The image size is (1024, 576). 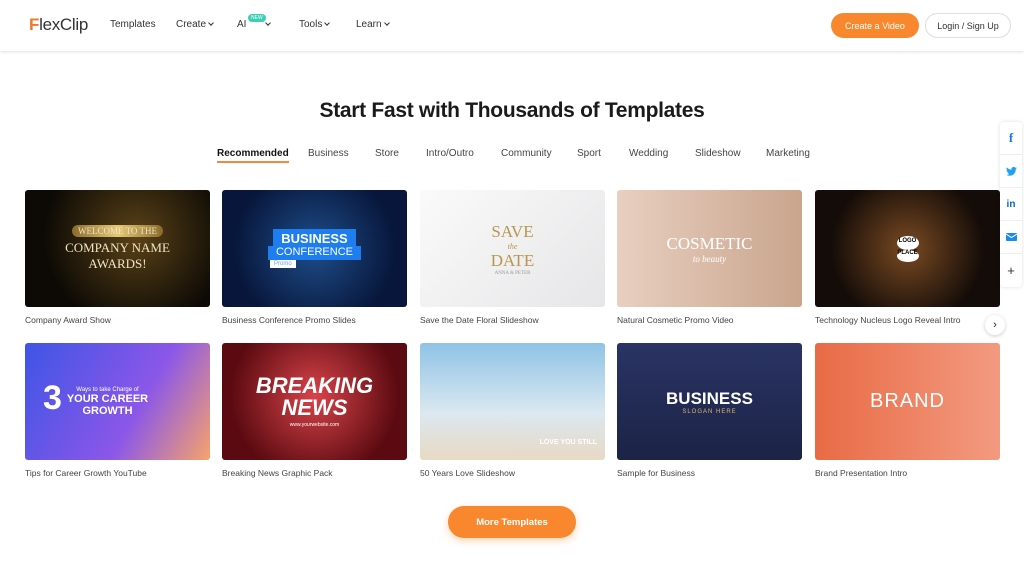 What do you see at coordinates (195, 24) in the screenshot?
I see `nav-create: Create` at bounding box center [195, 24].